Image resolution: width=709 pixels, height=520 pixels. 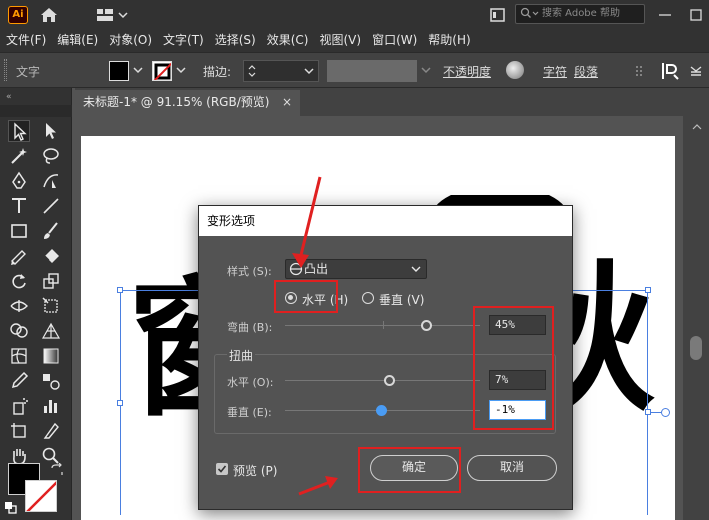 What do you see at coordinates (385, 394) in the screenshot?
I see `distortion-group` at bounding box center [385, 394].